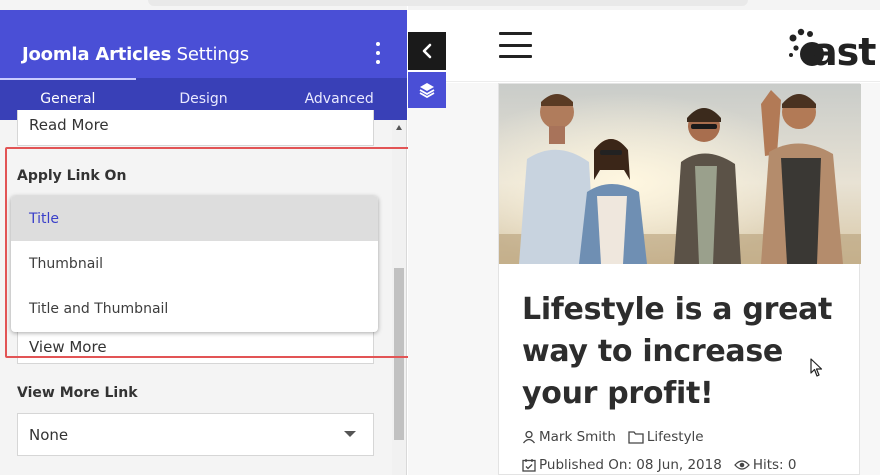 The height and width of the screenshot is (475, 880). What do you see at coordinates (49, 434) in the screenshot?
I see `view-more-link-value: None` at bounding box center [49, 434].